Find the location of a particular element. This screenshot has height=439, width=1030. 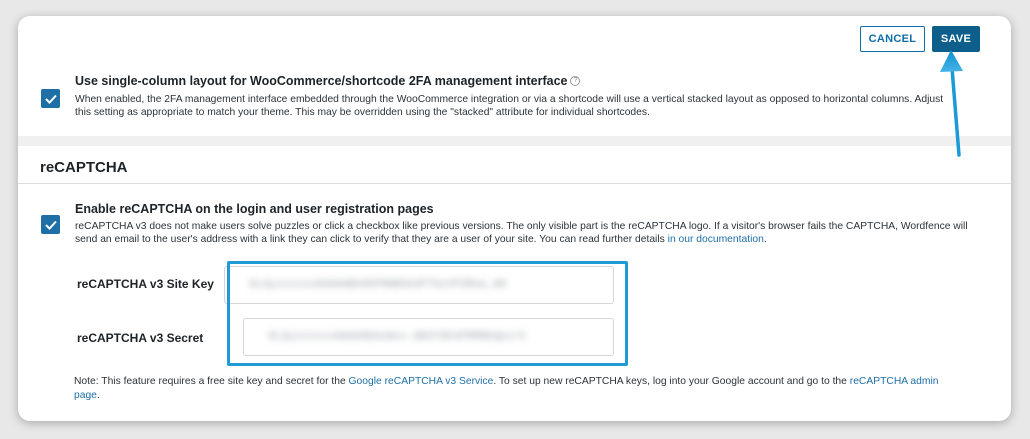

section-title: reCAPTCHA is located at coordinates (84, 167).